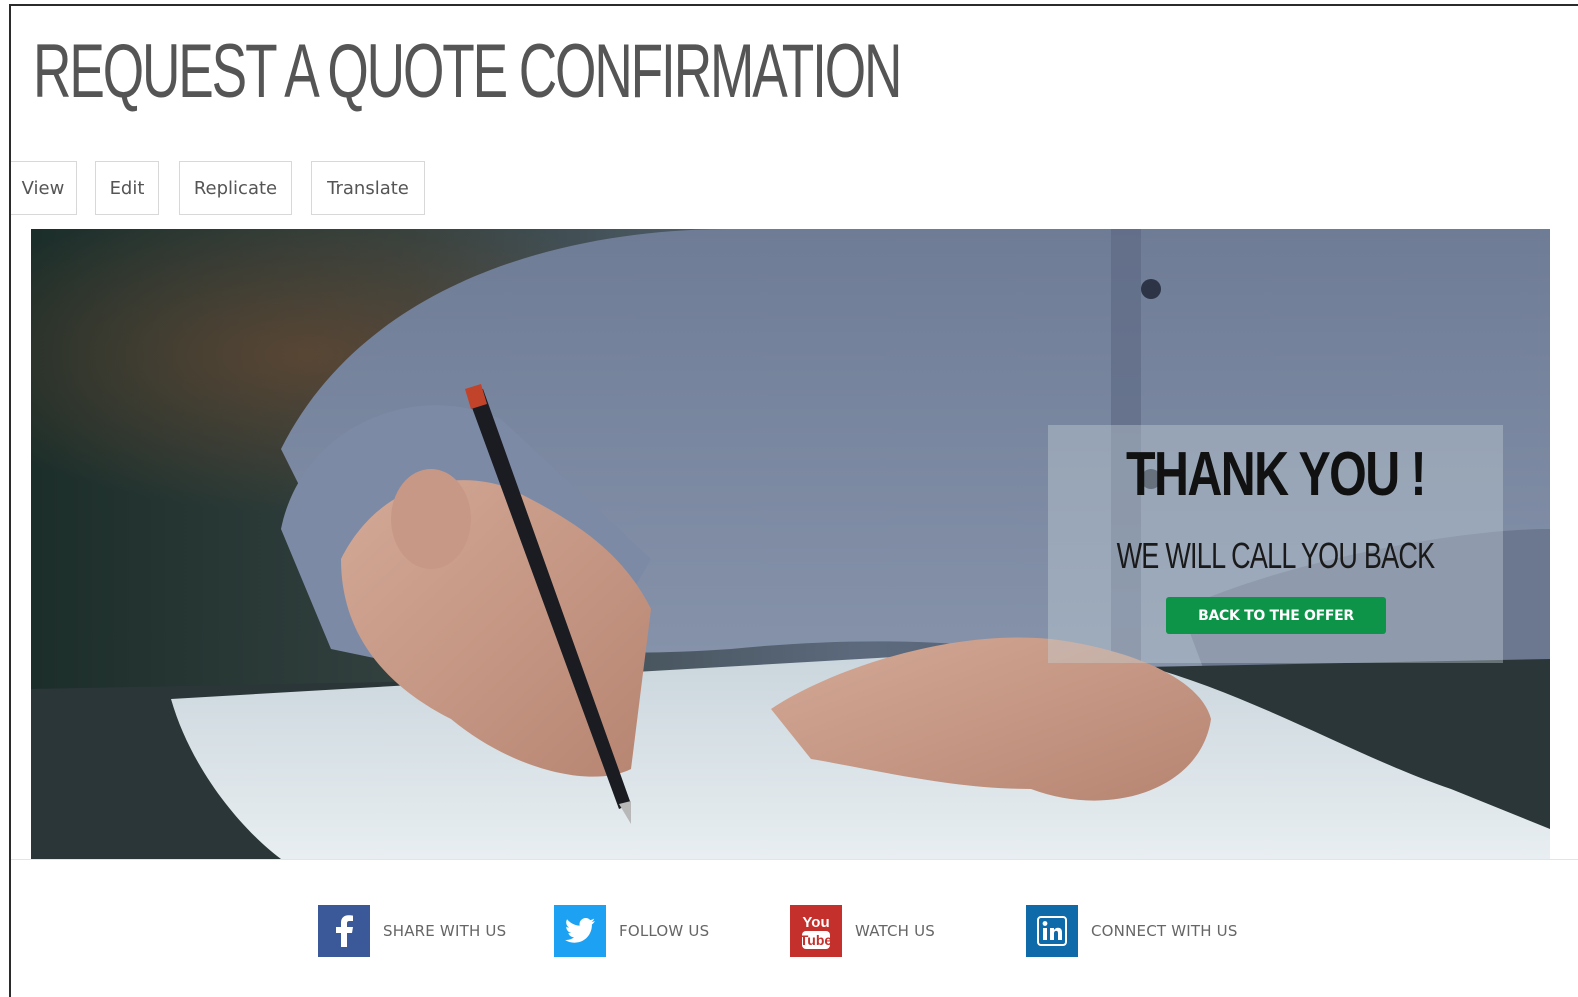 Image resolution: width=1578 pixels, height=997 pixels. What do you see at coordinates (344, 931) in the screenshot?
I see `facebook-icon` at bounding box center [344, 931].